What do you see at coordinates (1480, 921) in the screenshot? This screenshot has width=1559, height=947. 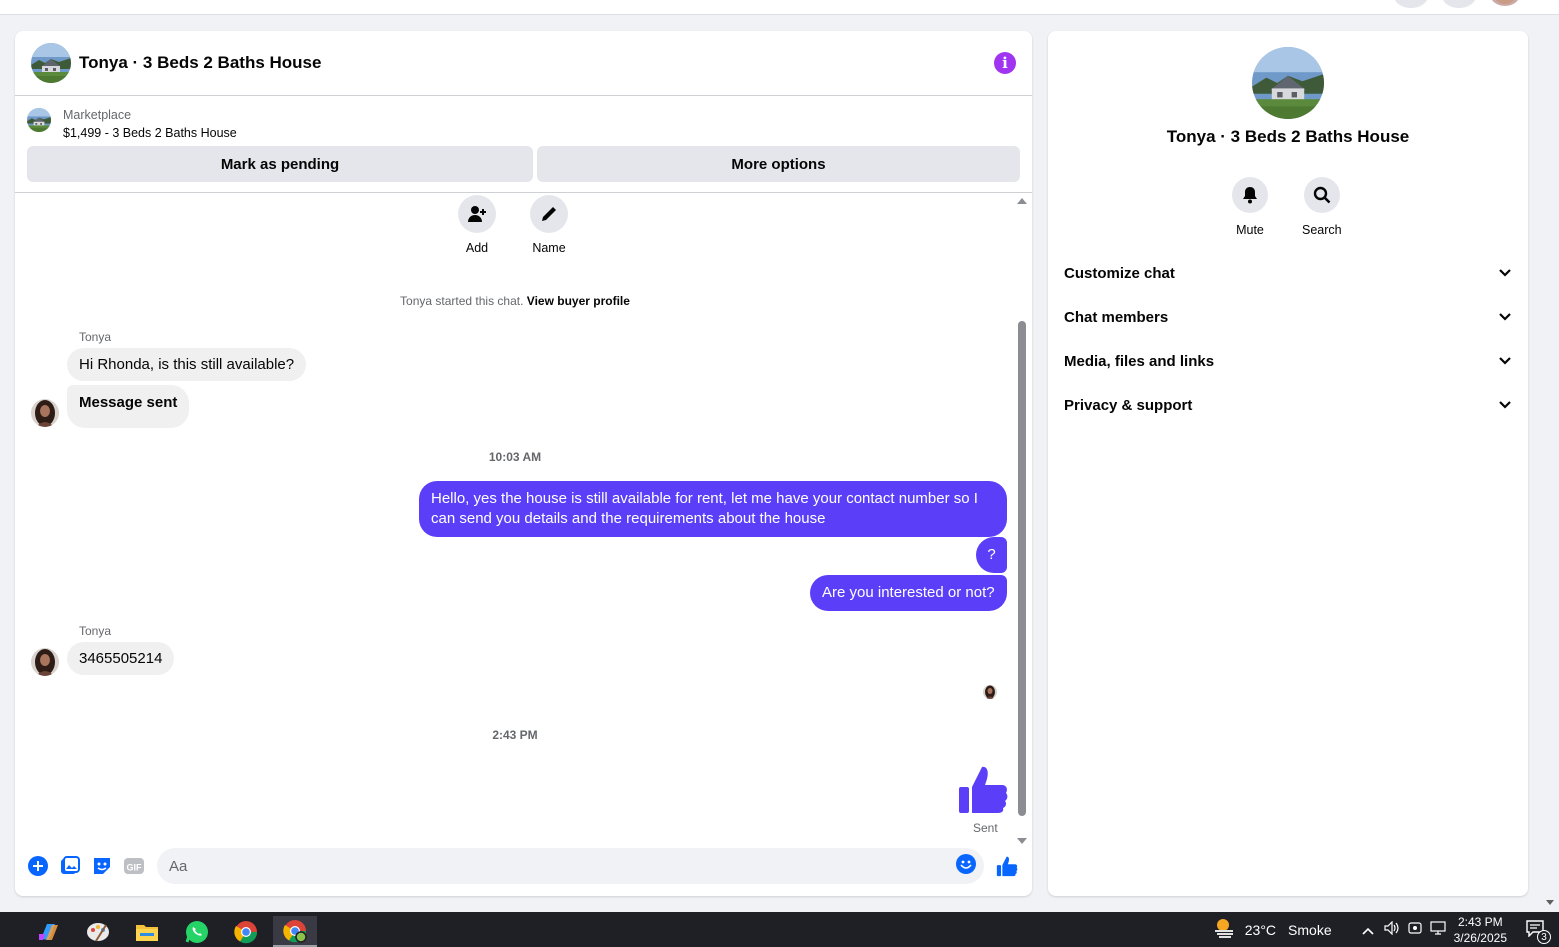 I see `clock-time: 2:43 PM` at bounding box center [1480, 921].